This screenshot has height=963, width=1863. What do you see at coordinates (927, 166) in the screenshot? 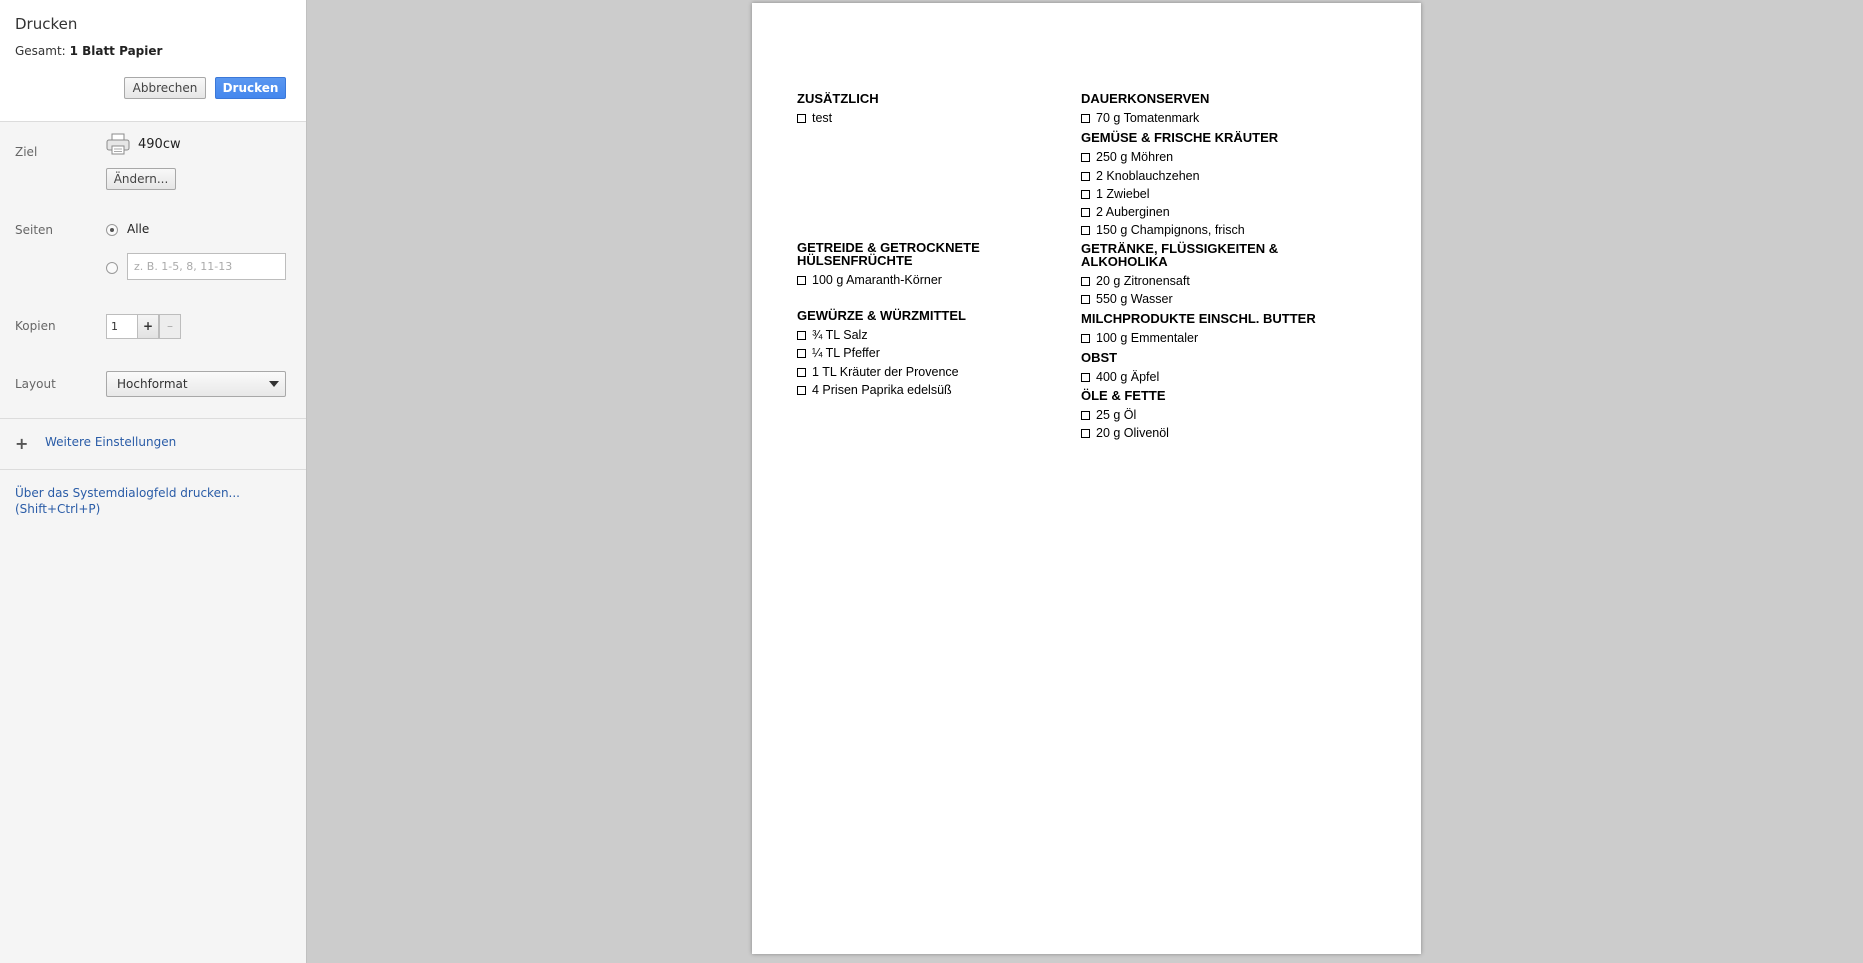
I see `section: ZUSÄTZLICH test` at bounding box center [927, 166].